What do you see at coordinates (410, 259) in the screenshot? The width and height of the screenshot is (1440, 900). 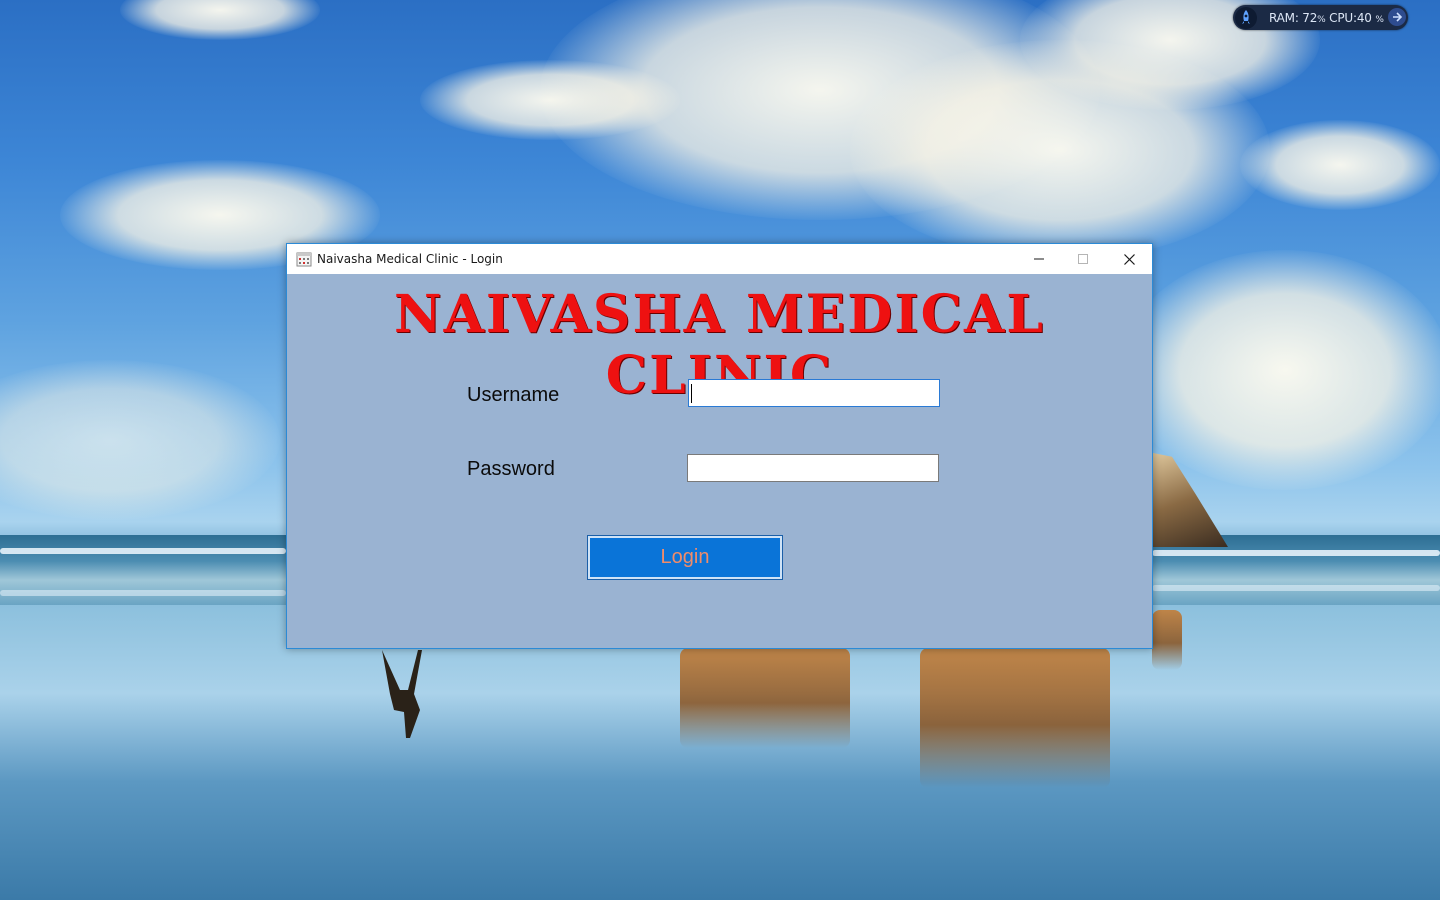 I see `window-title: Naivasha Medical Clinic - Login` at bounding box center [410, 259].